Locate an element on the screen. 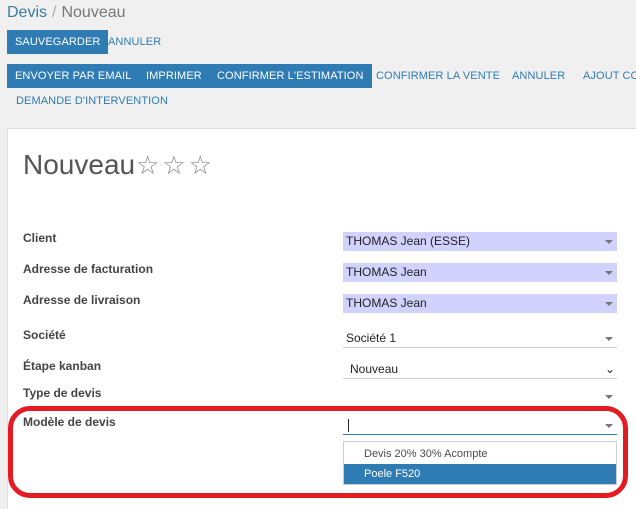  client-value: THOMAS Jean (ESSE) is located at coordinates (408, 241).